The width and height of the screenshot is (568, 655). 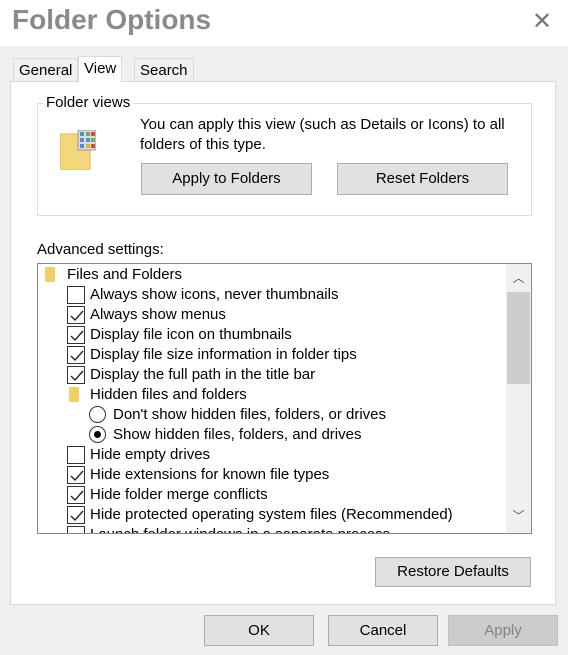 I want to click on tab-search: Search, so click(x=164, y=69).